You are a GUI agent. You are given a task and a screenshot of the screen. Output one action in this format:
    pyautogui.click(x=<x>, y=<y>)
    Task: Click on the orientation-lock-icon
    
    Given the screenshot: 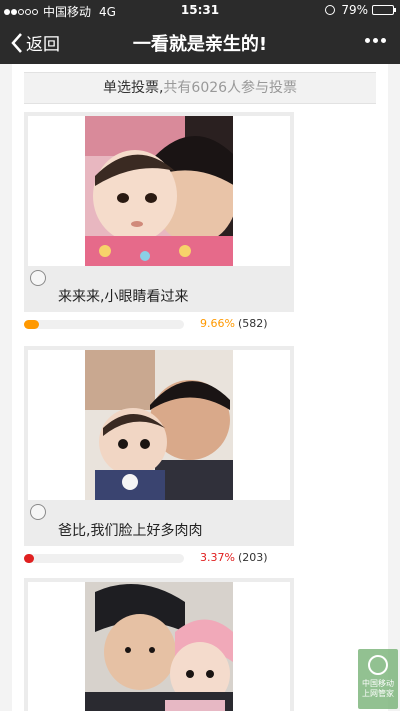 What is the action you would take?
    pyautogui.click(x=330, y=10)
    